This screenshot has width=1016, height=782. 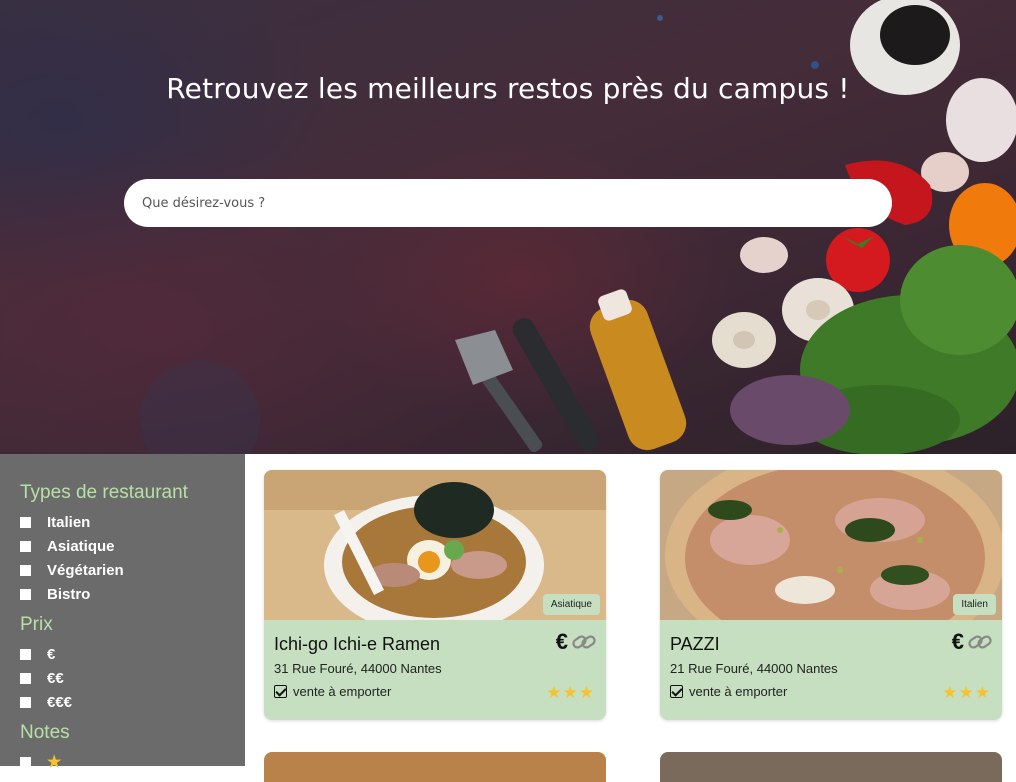 I want to click on filter-option-price-1: €, so click(x=132, y=654).